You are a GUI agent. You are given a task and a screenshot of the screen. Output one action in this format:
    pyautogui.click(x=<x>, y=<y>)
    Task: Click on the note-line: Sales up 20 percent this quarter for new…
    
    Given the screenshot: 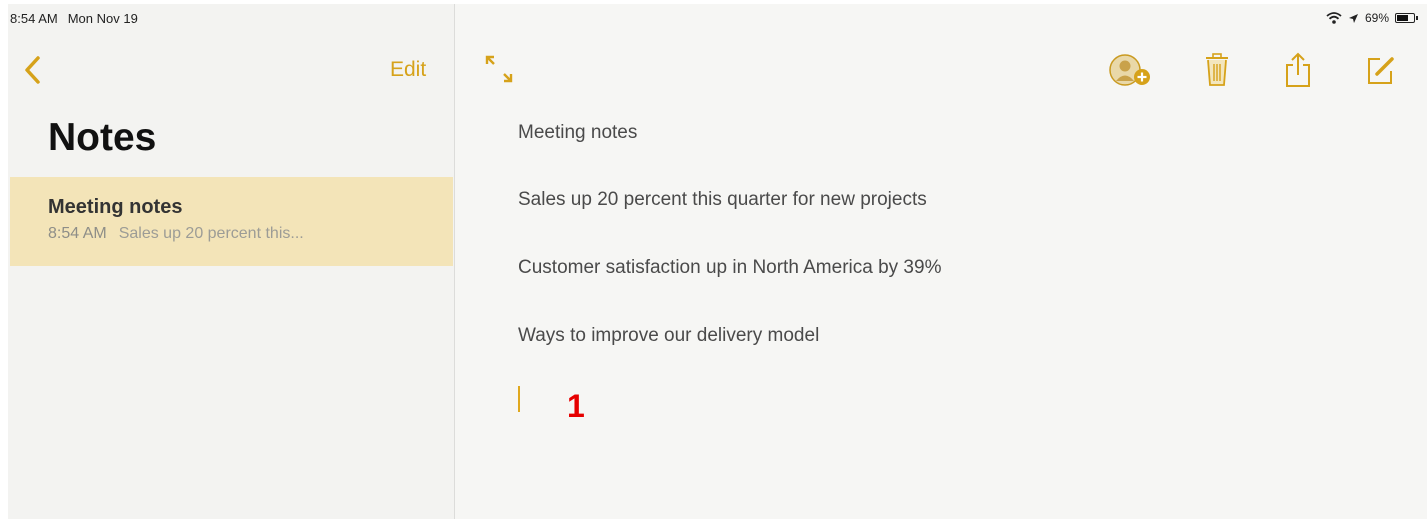 What is the action you would take?
    pyautogui.click(x=722, y=199)
    